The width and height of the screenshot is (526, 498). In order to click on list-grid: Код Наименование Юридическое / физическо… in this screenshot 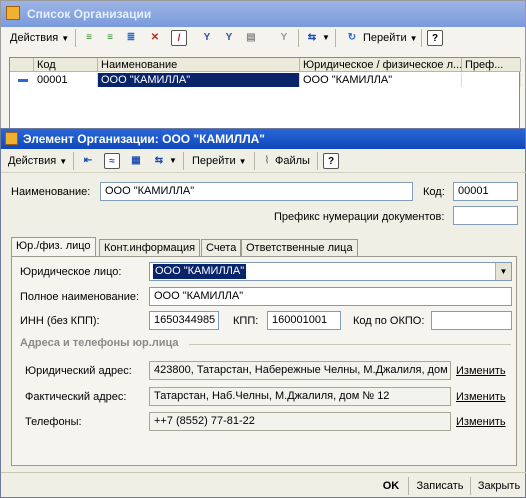, I will do `click(265, 93)`.